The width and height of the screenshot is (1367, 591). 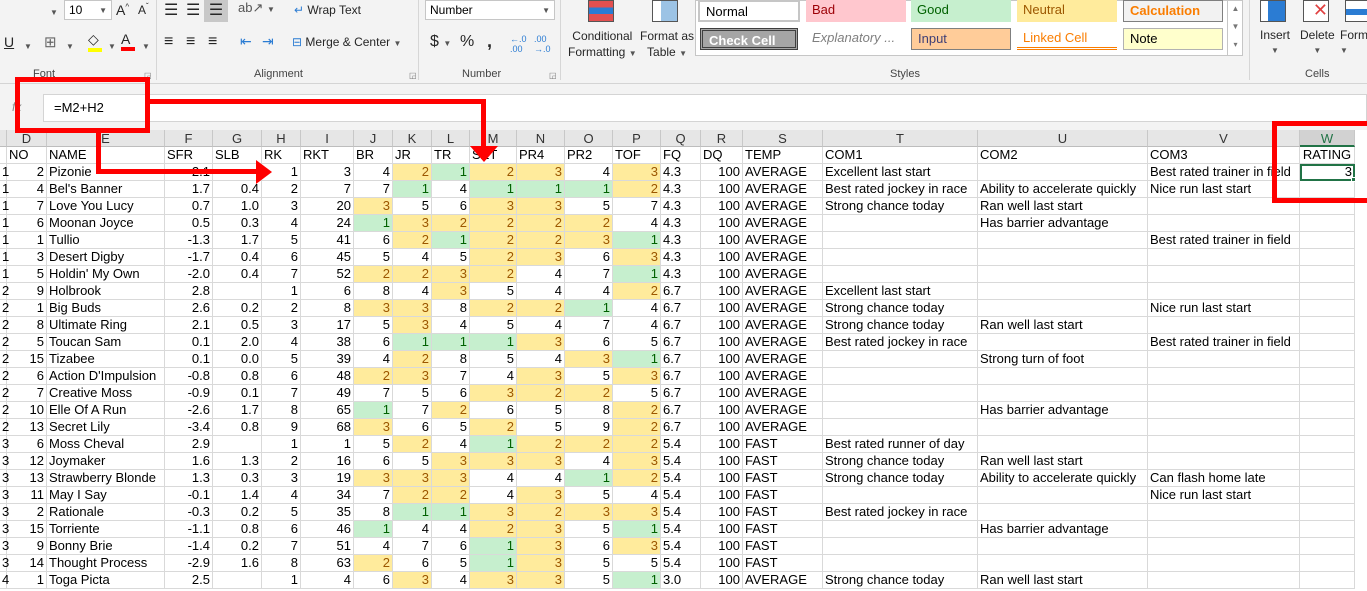 I want to click on cell-rkt: 16, so click(x=327, y=461).